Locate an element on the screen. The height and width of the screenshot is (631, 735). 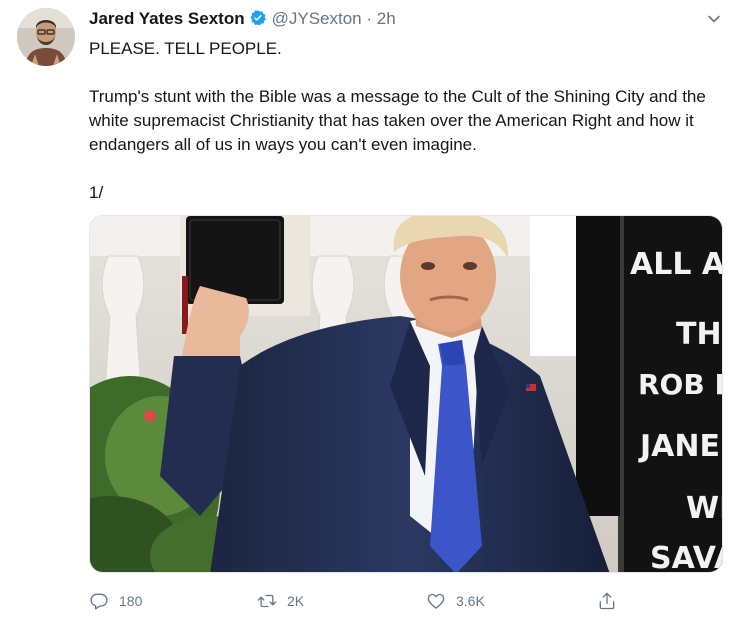
avatar-image is located at coordinates (46, 37).